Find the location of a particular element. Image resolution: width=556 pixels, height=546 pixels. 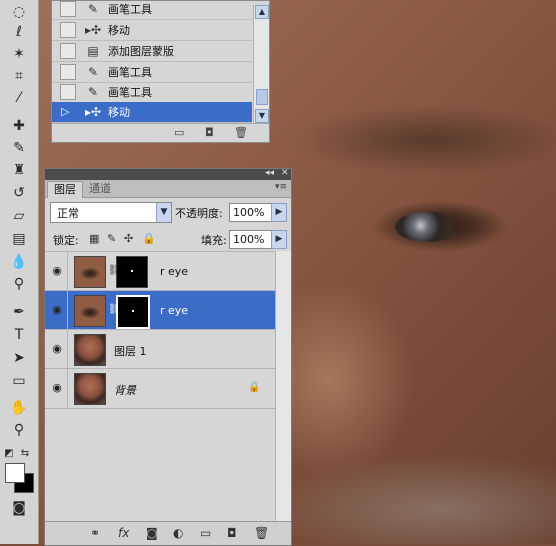

layer-row-selected: ◉ ⛓ r eye is located at coordinates (160, 310).